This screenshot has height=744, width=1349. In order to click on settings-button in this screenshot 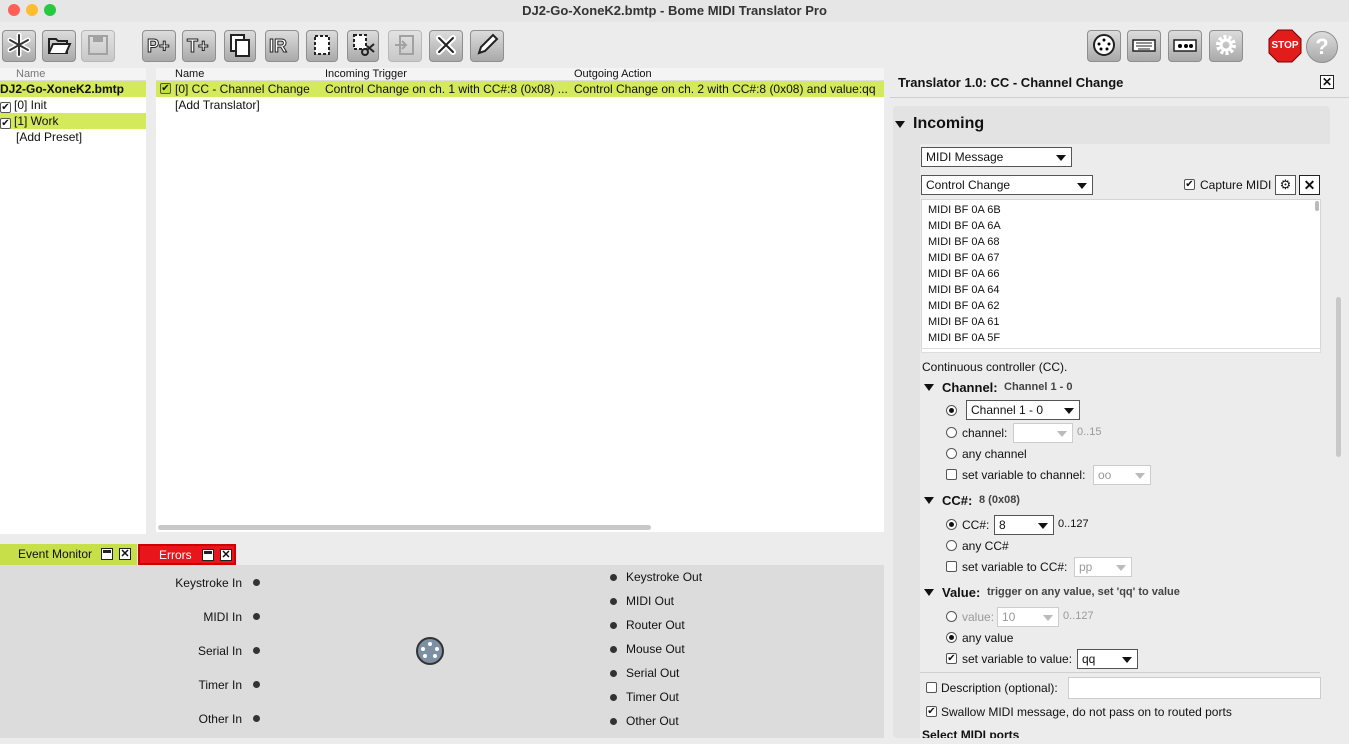, I will do `click(1226, 46)`.